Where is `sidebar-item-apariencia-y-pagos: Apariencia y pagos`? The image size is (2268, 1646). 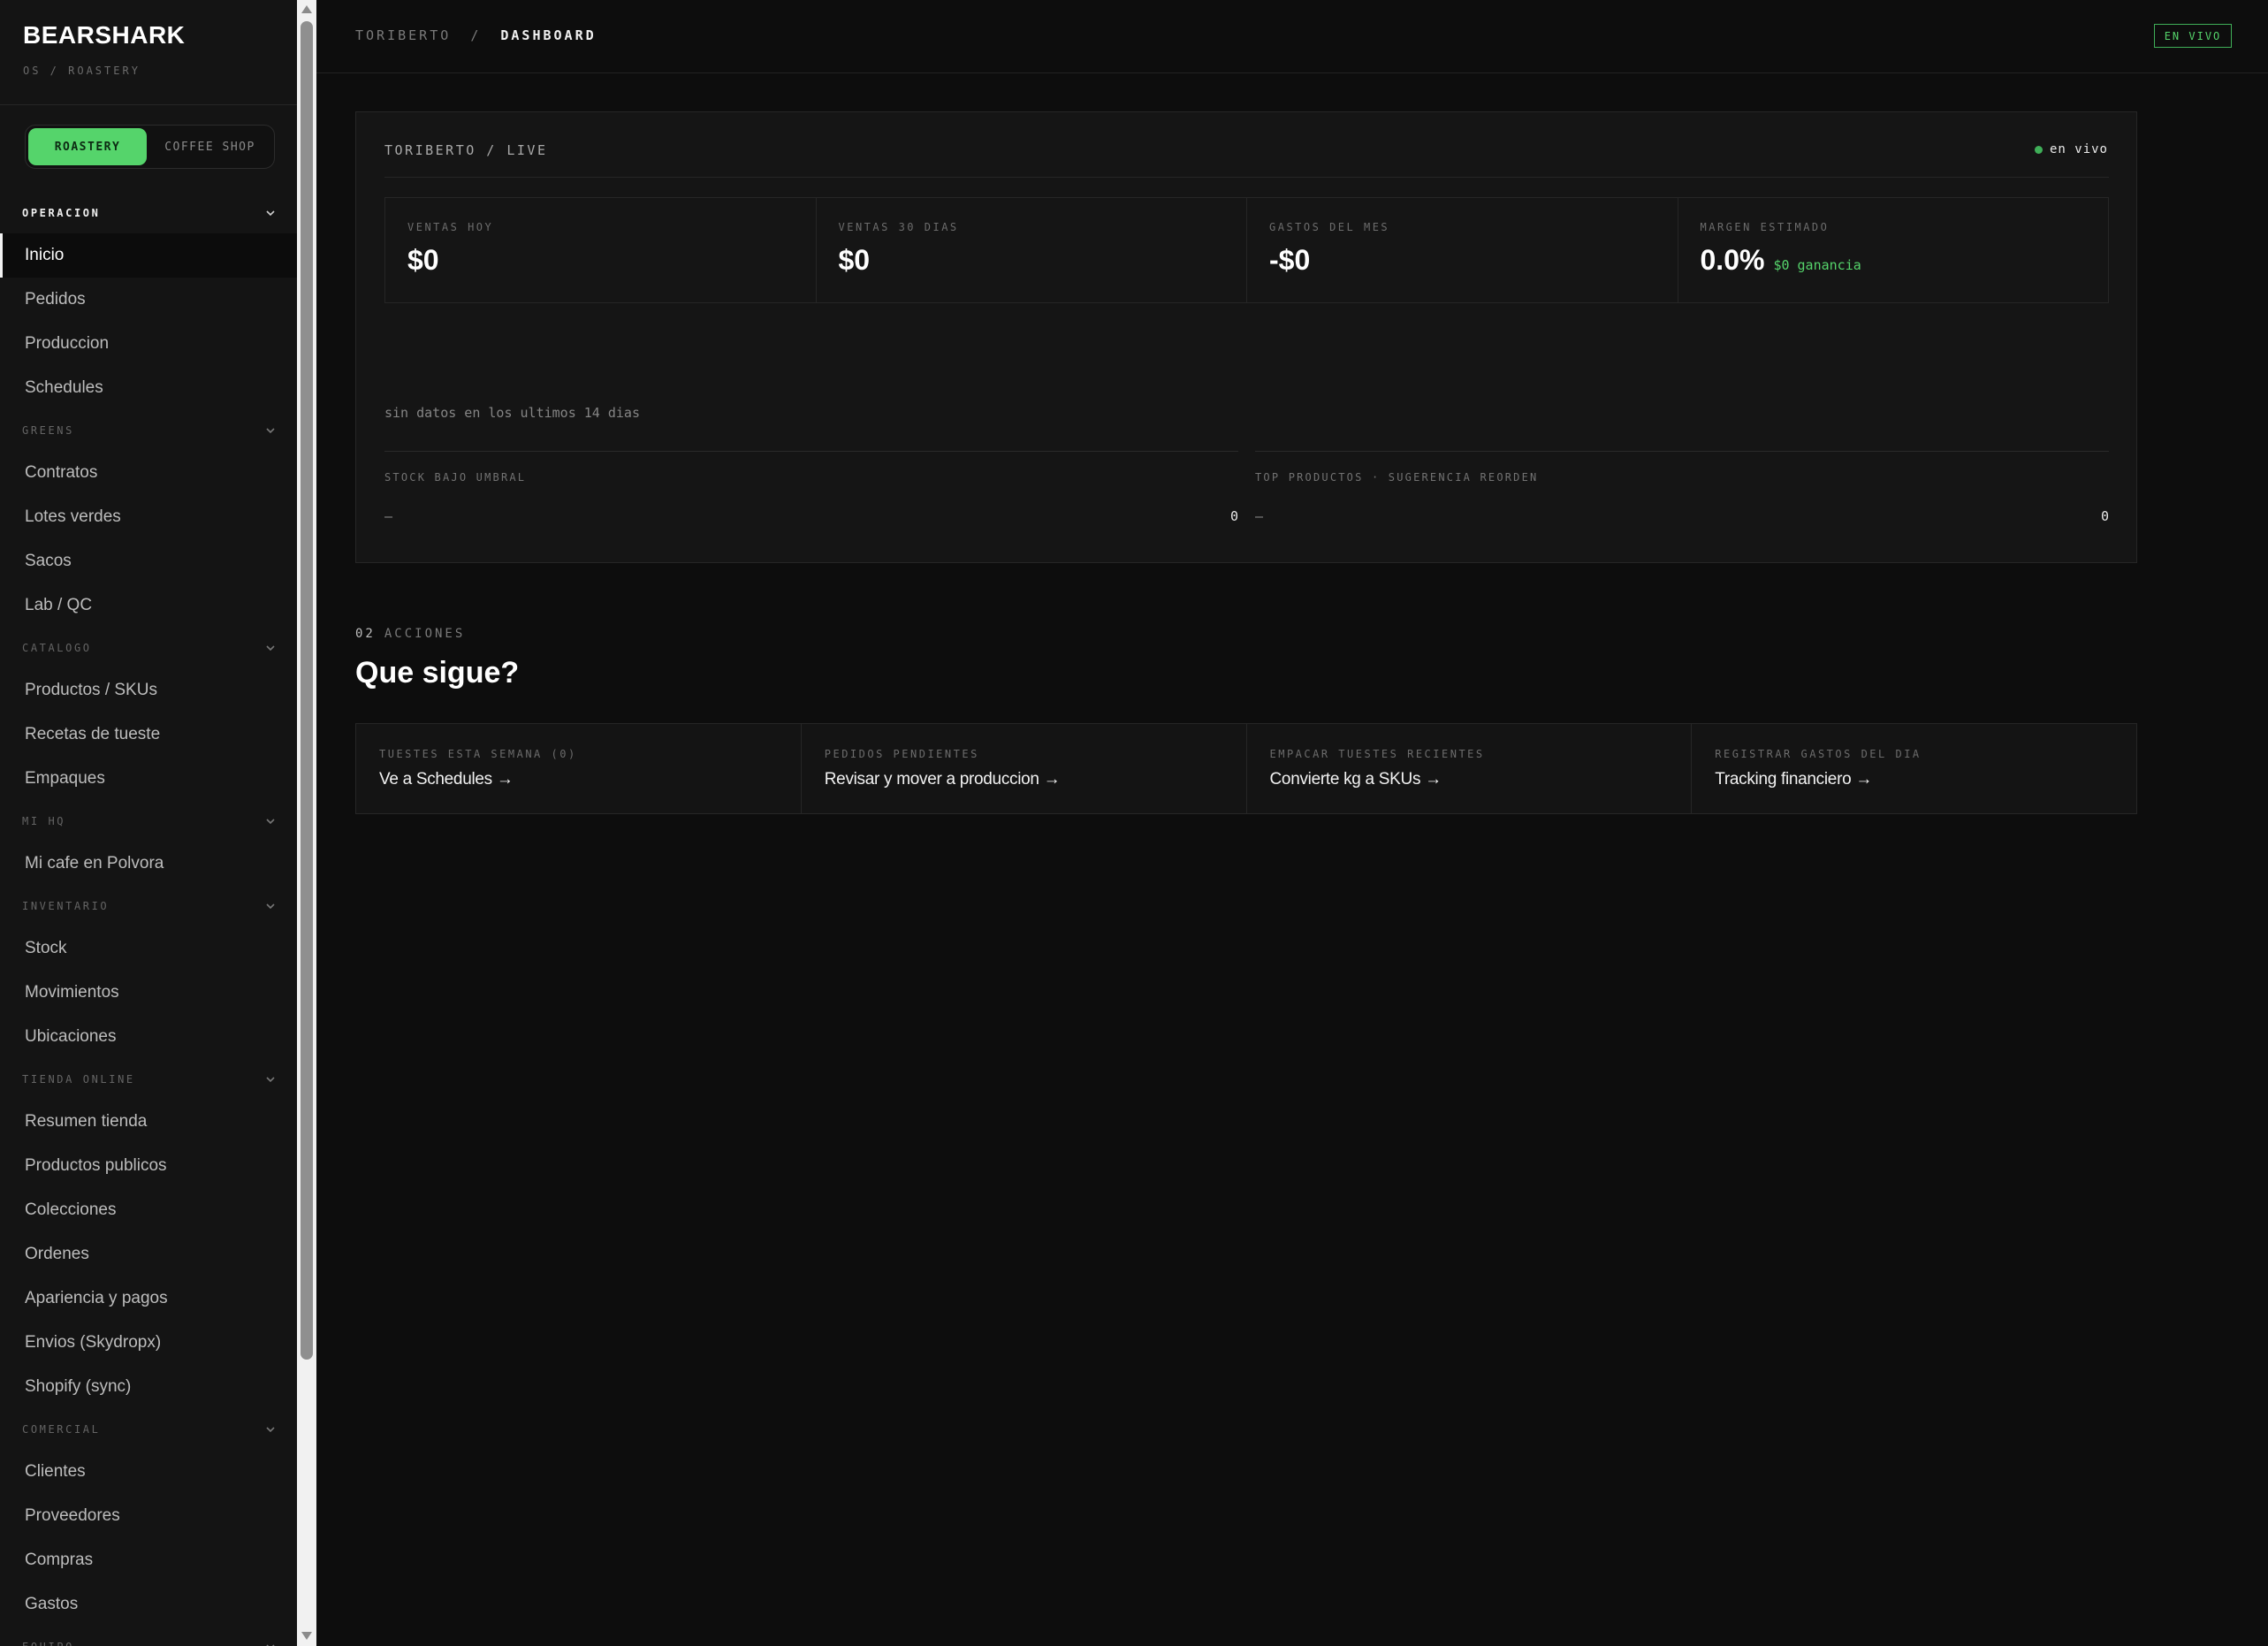
sidebar-item-apariencia-y-pagos: Apariencia y pagos is located at coordinates (148, 1298).